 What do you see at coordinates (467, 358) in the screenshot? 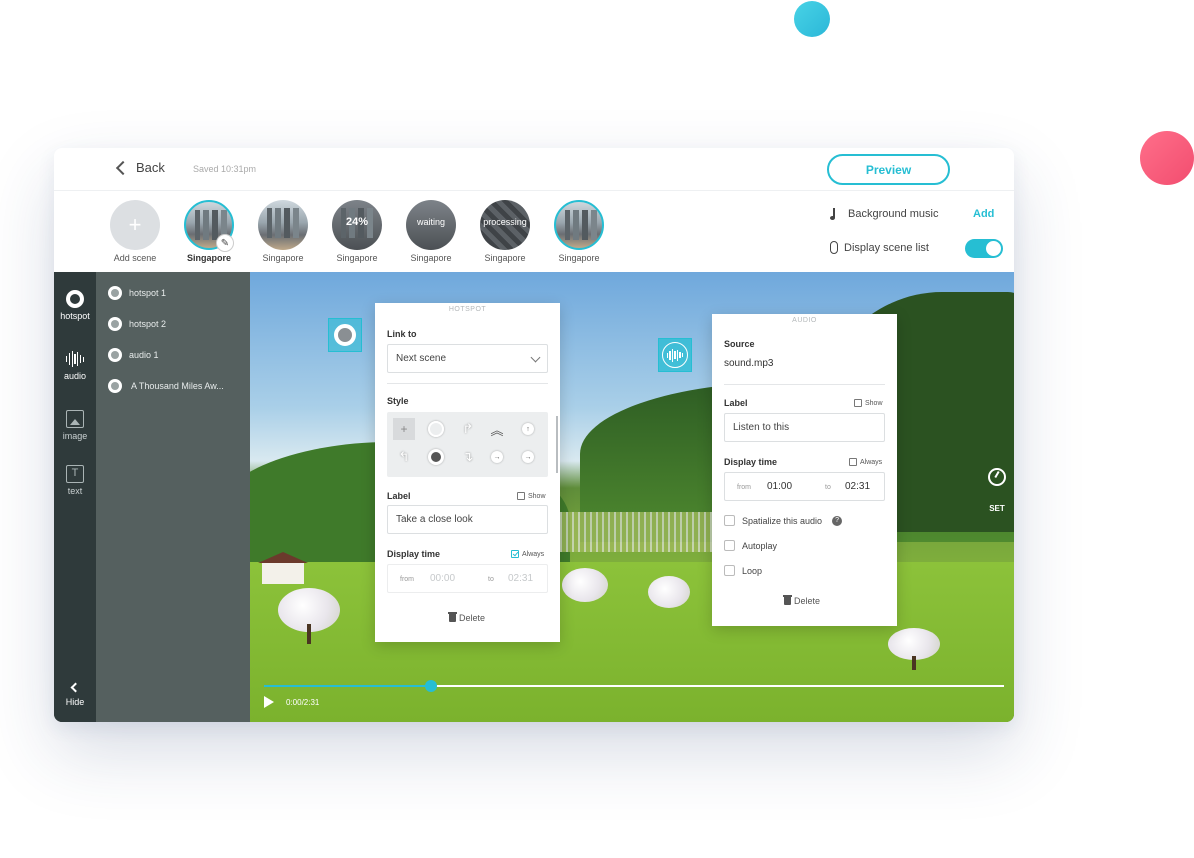
I see `link-to-select: Next scene` at bounding box center [467, 358].